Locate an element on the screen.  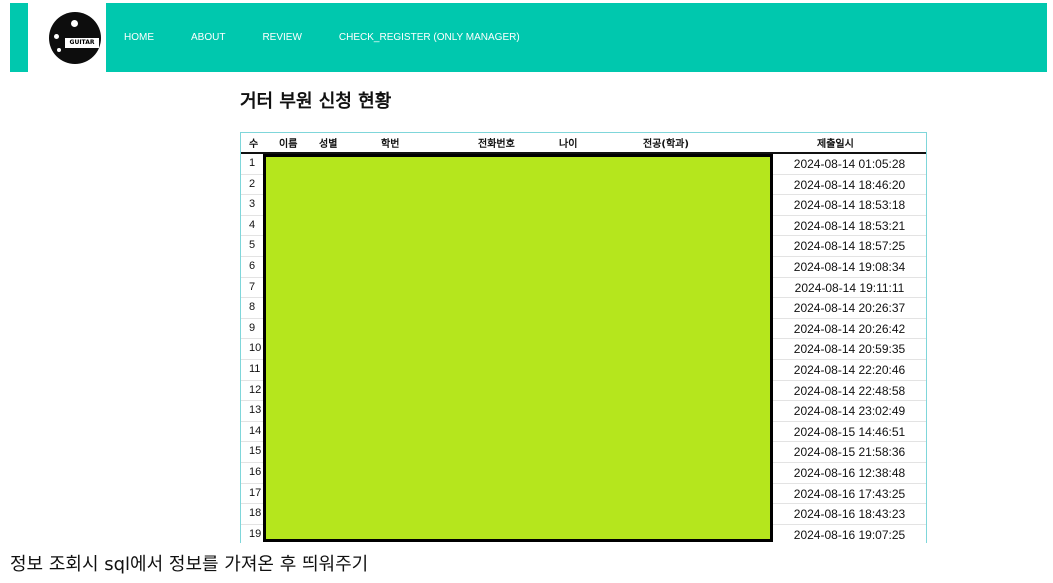
row-number: 1 is located at coordinates (252, 163).